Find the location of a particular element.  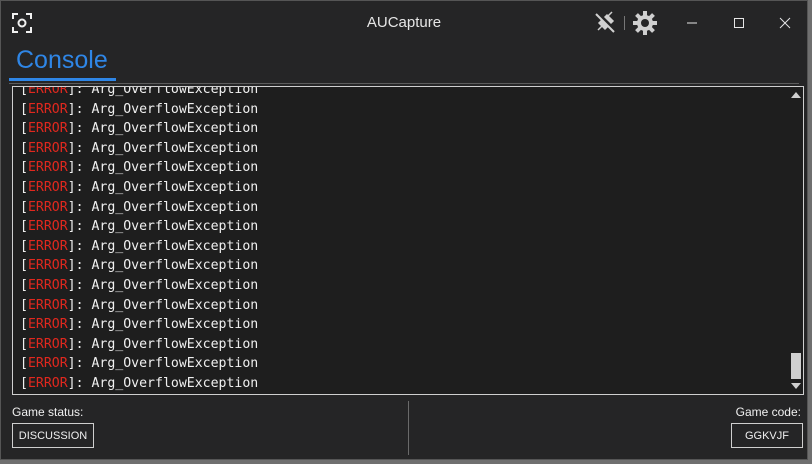

game-status-value: DISCUSSION is located at coordinates (53, 435).